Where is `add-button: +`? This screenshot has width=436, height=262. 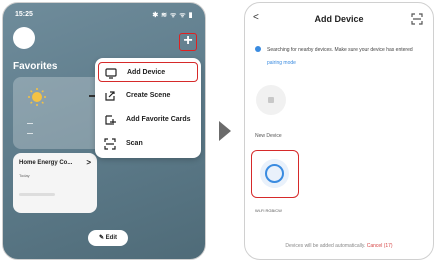 add-button: + is located at coordinates (188, 42).